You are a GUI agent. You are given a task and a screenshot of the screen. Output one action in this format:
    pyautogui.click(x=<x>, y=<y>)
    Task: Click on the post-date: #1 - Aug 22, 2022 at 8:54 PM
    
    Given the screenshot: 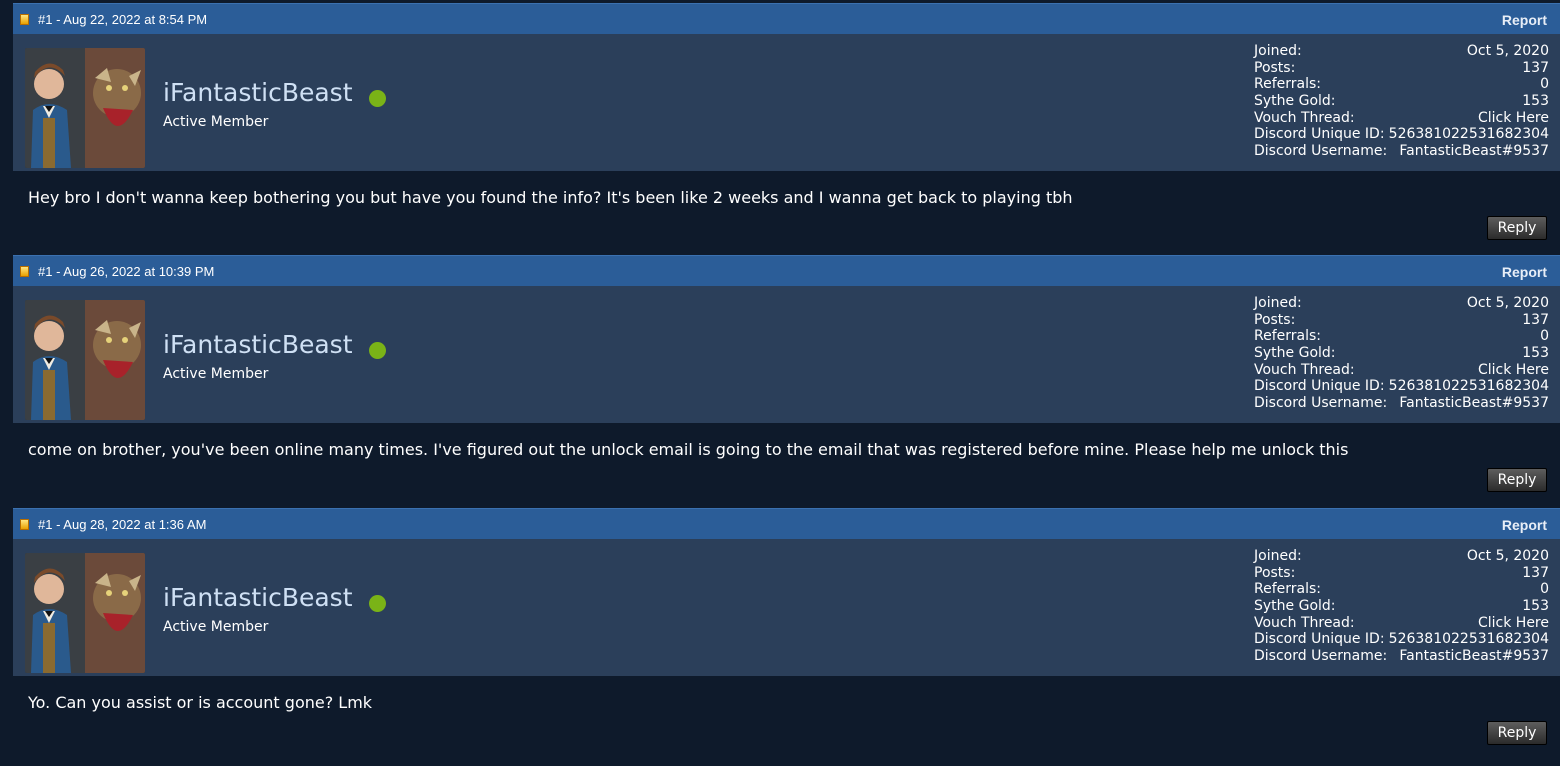 What is the action you would take?
    pyautogui.click(x=123, y=19)
    